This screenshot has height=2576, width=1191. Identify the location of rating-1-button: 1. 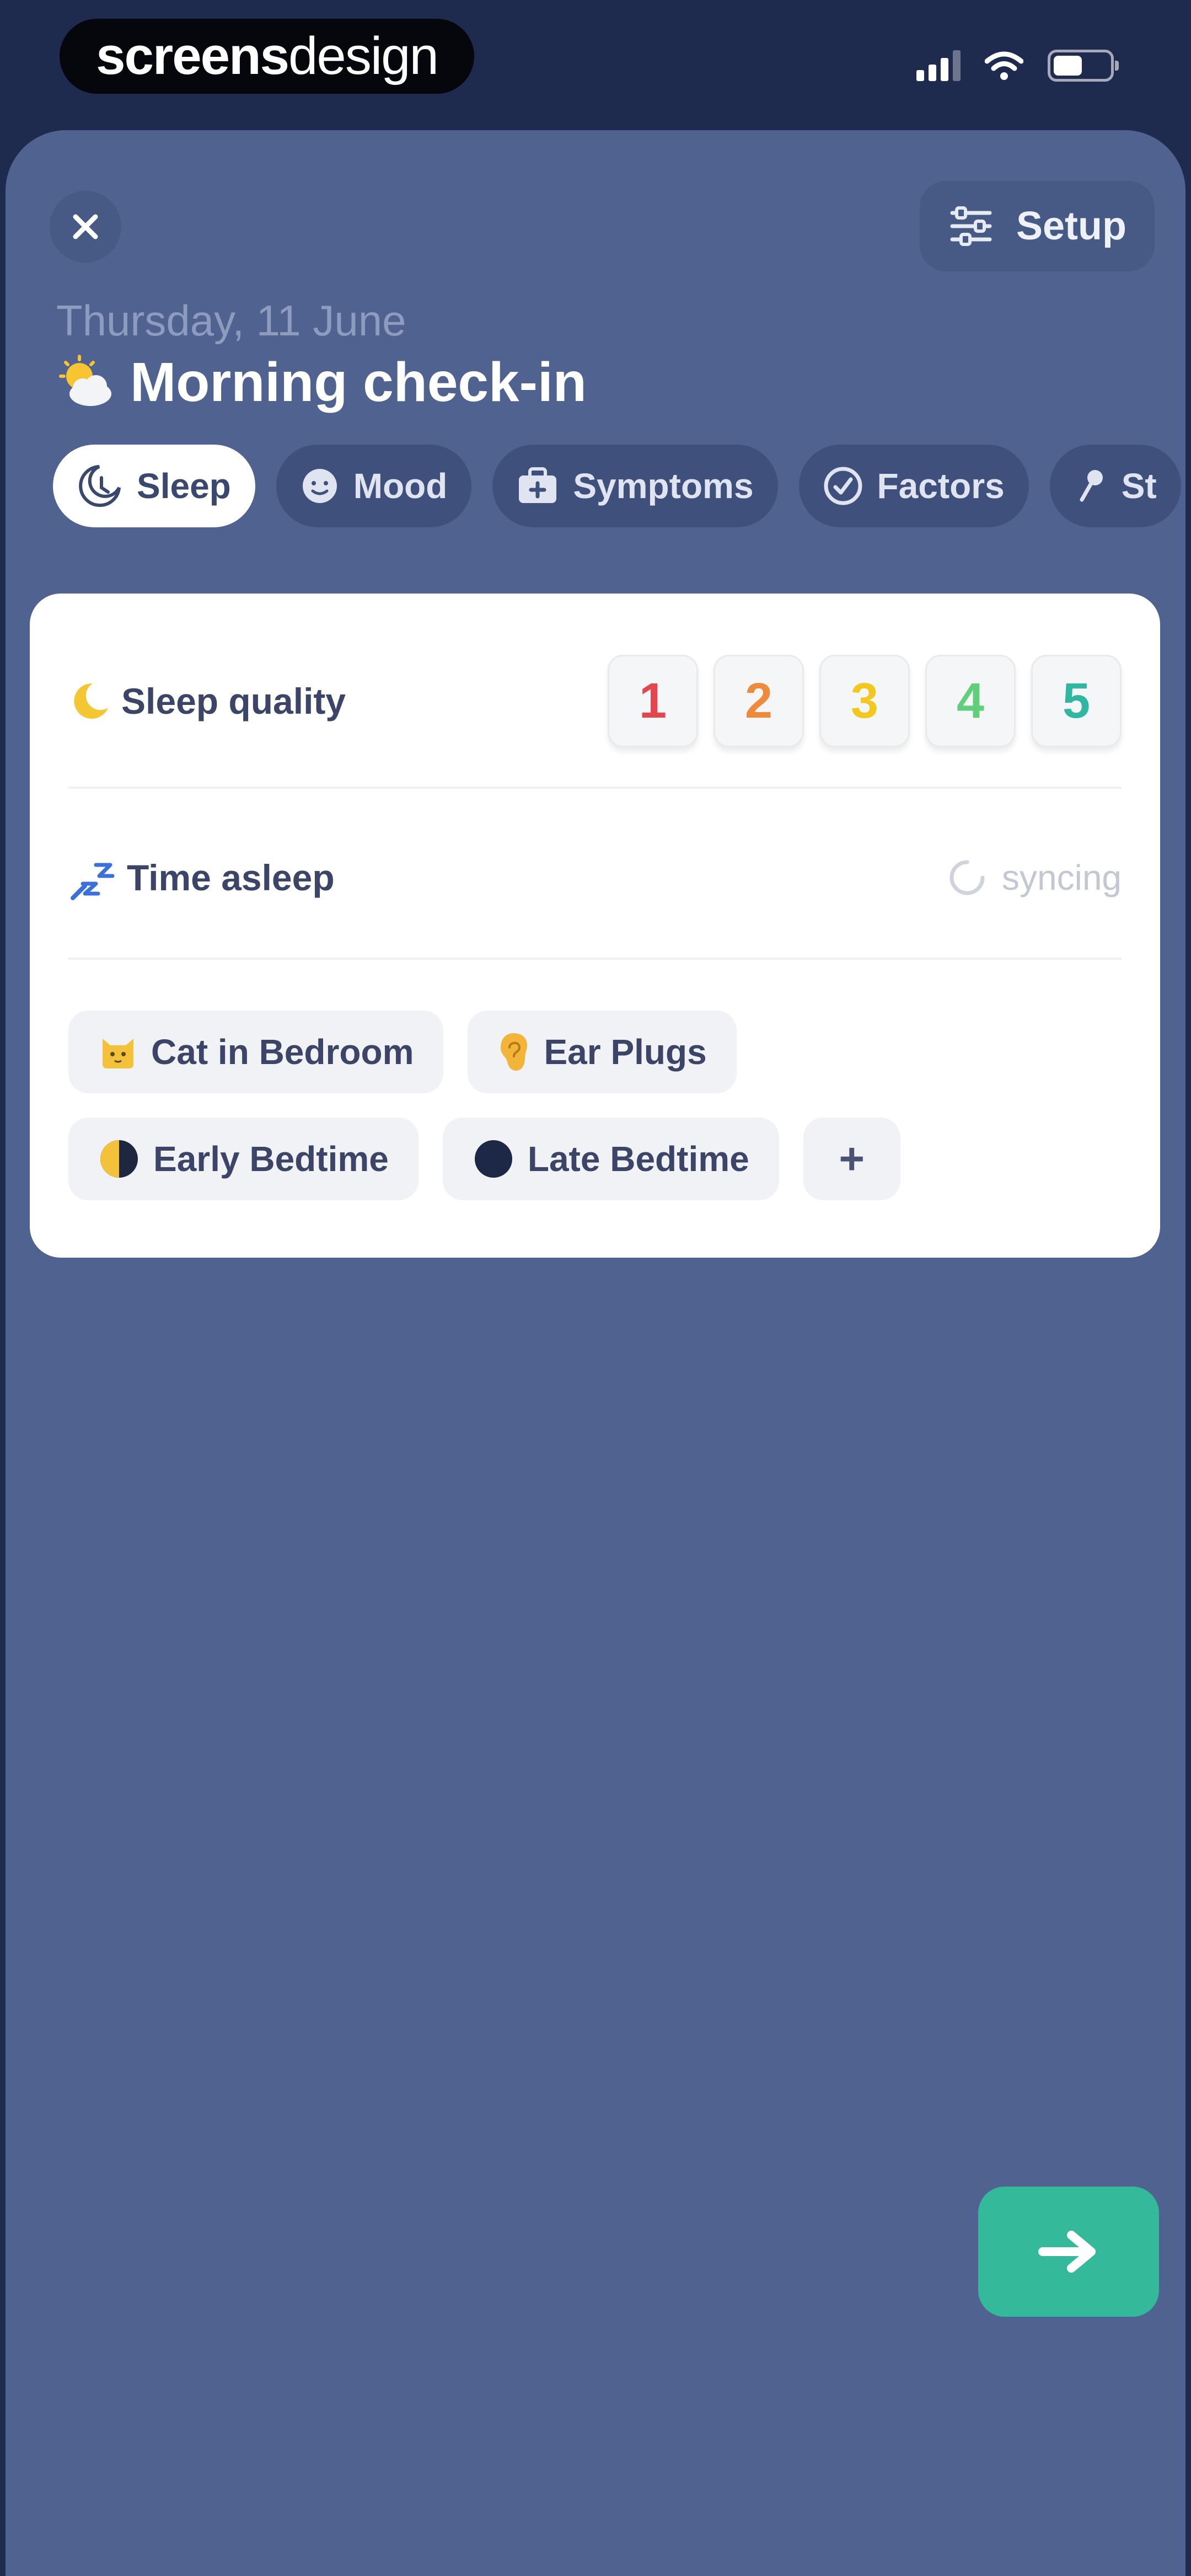
(653, 701).